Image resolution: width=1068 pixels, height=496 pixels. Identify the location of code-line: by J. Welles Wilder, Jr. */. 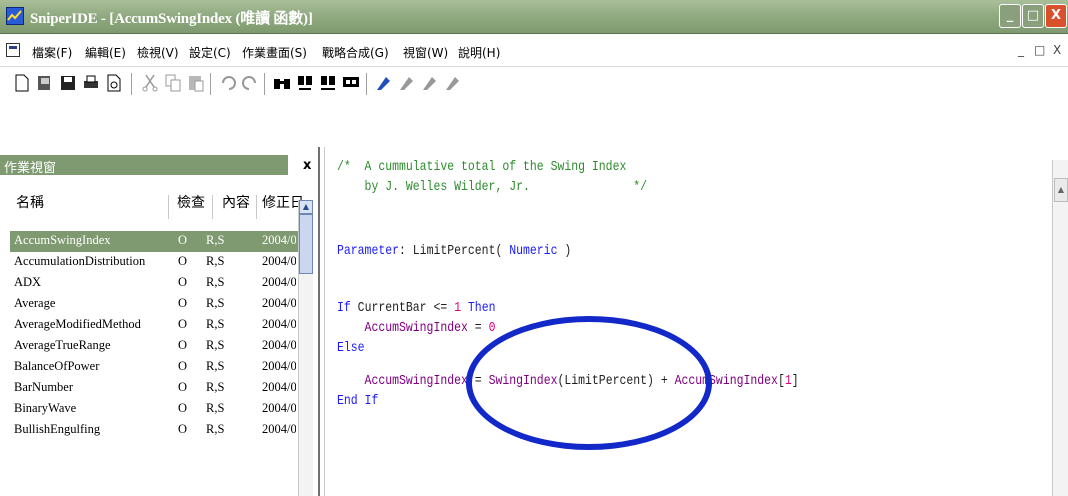
(492, 187).